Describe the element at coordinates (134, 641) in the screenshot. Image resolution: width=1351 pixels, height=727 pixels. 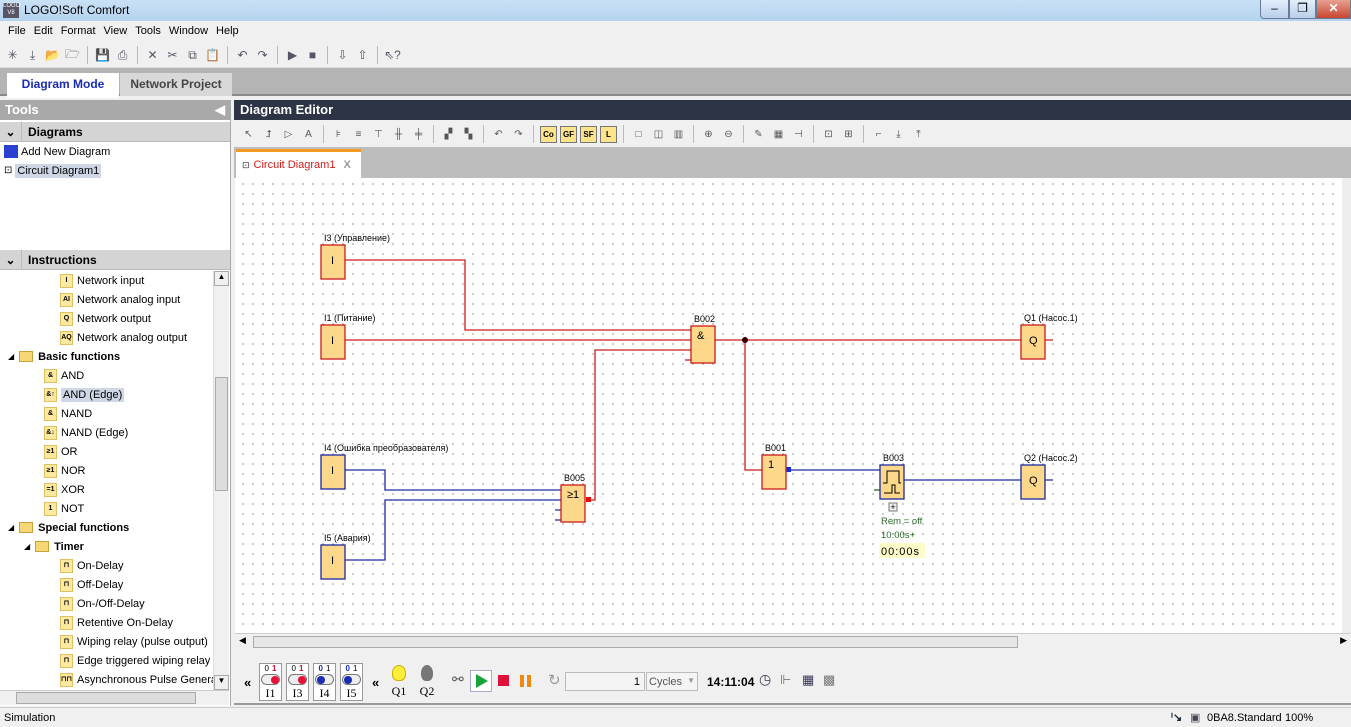
I see `tree-item: ⊓ Wiping relay (pulse output)` at that location.